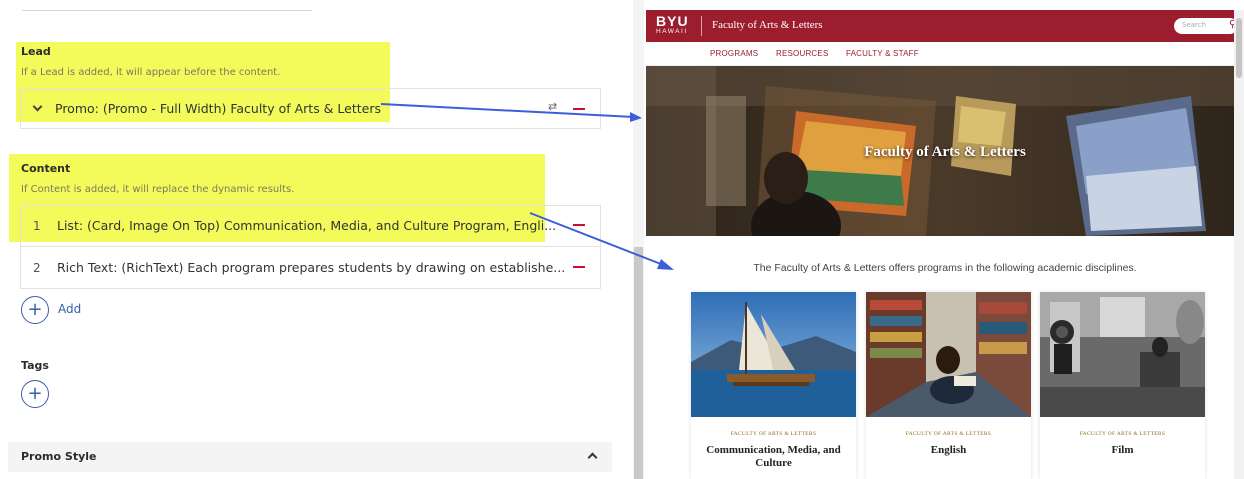  I want to click on site-subnav: PROGRAMS RESOURCES FACULTY & STAFF, so click(945, 54).